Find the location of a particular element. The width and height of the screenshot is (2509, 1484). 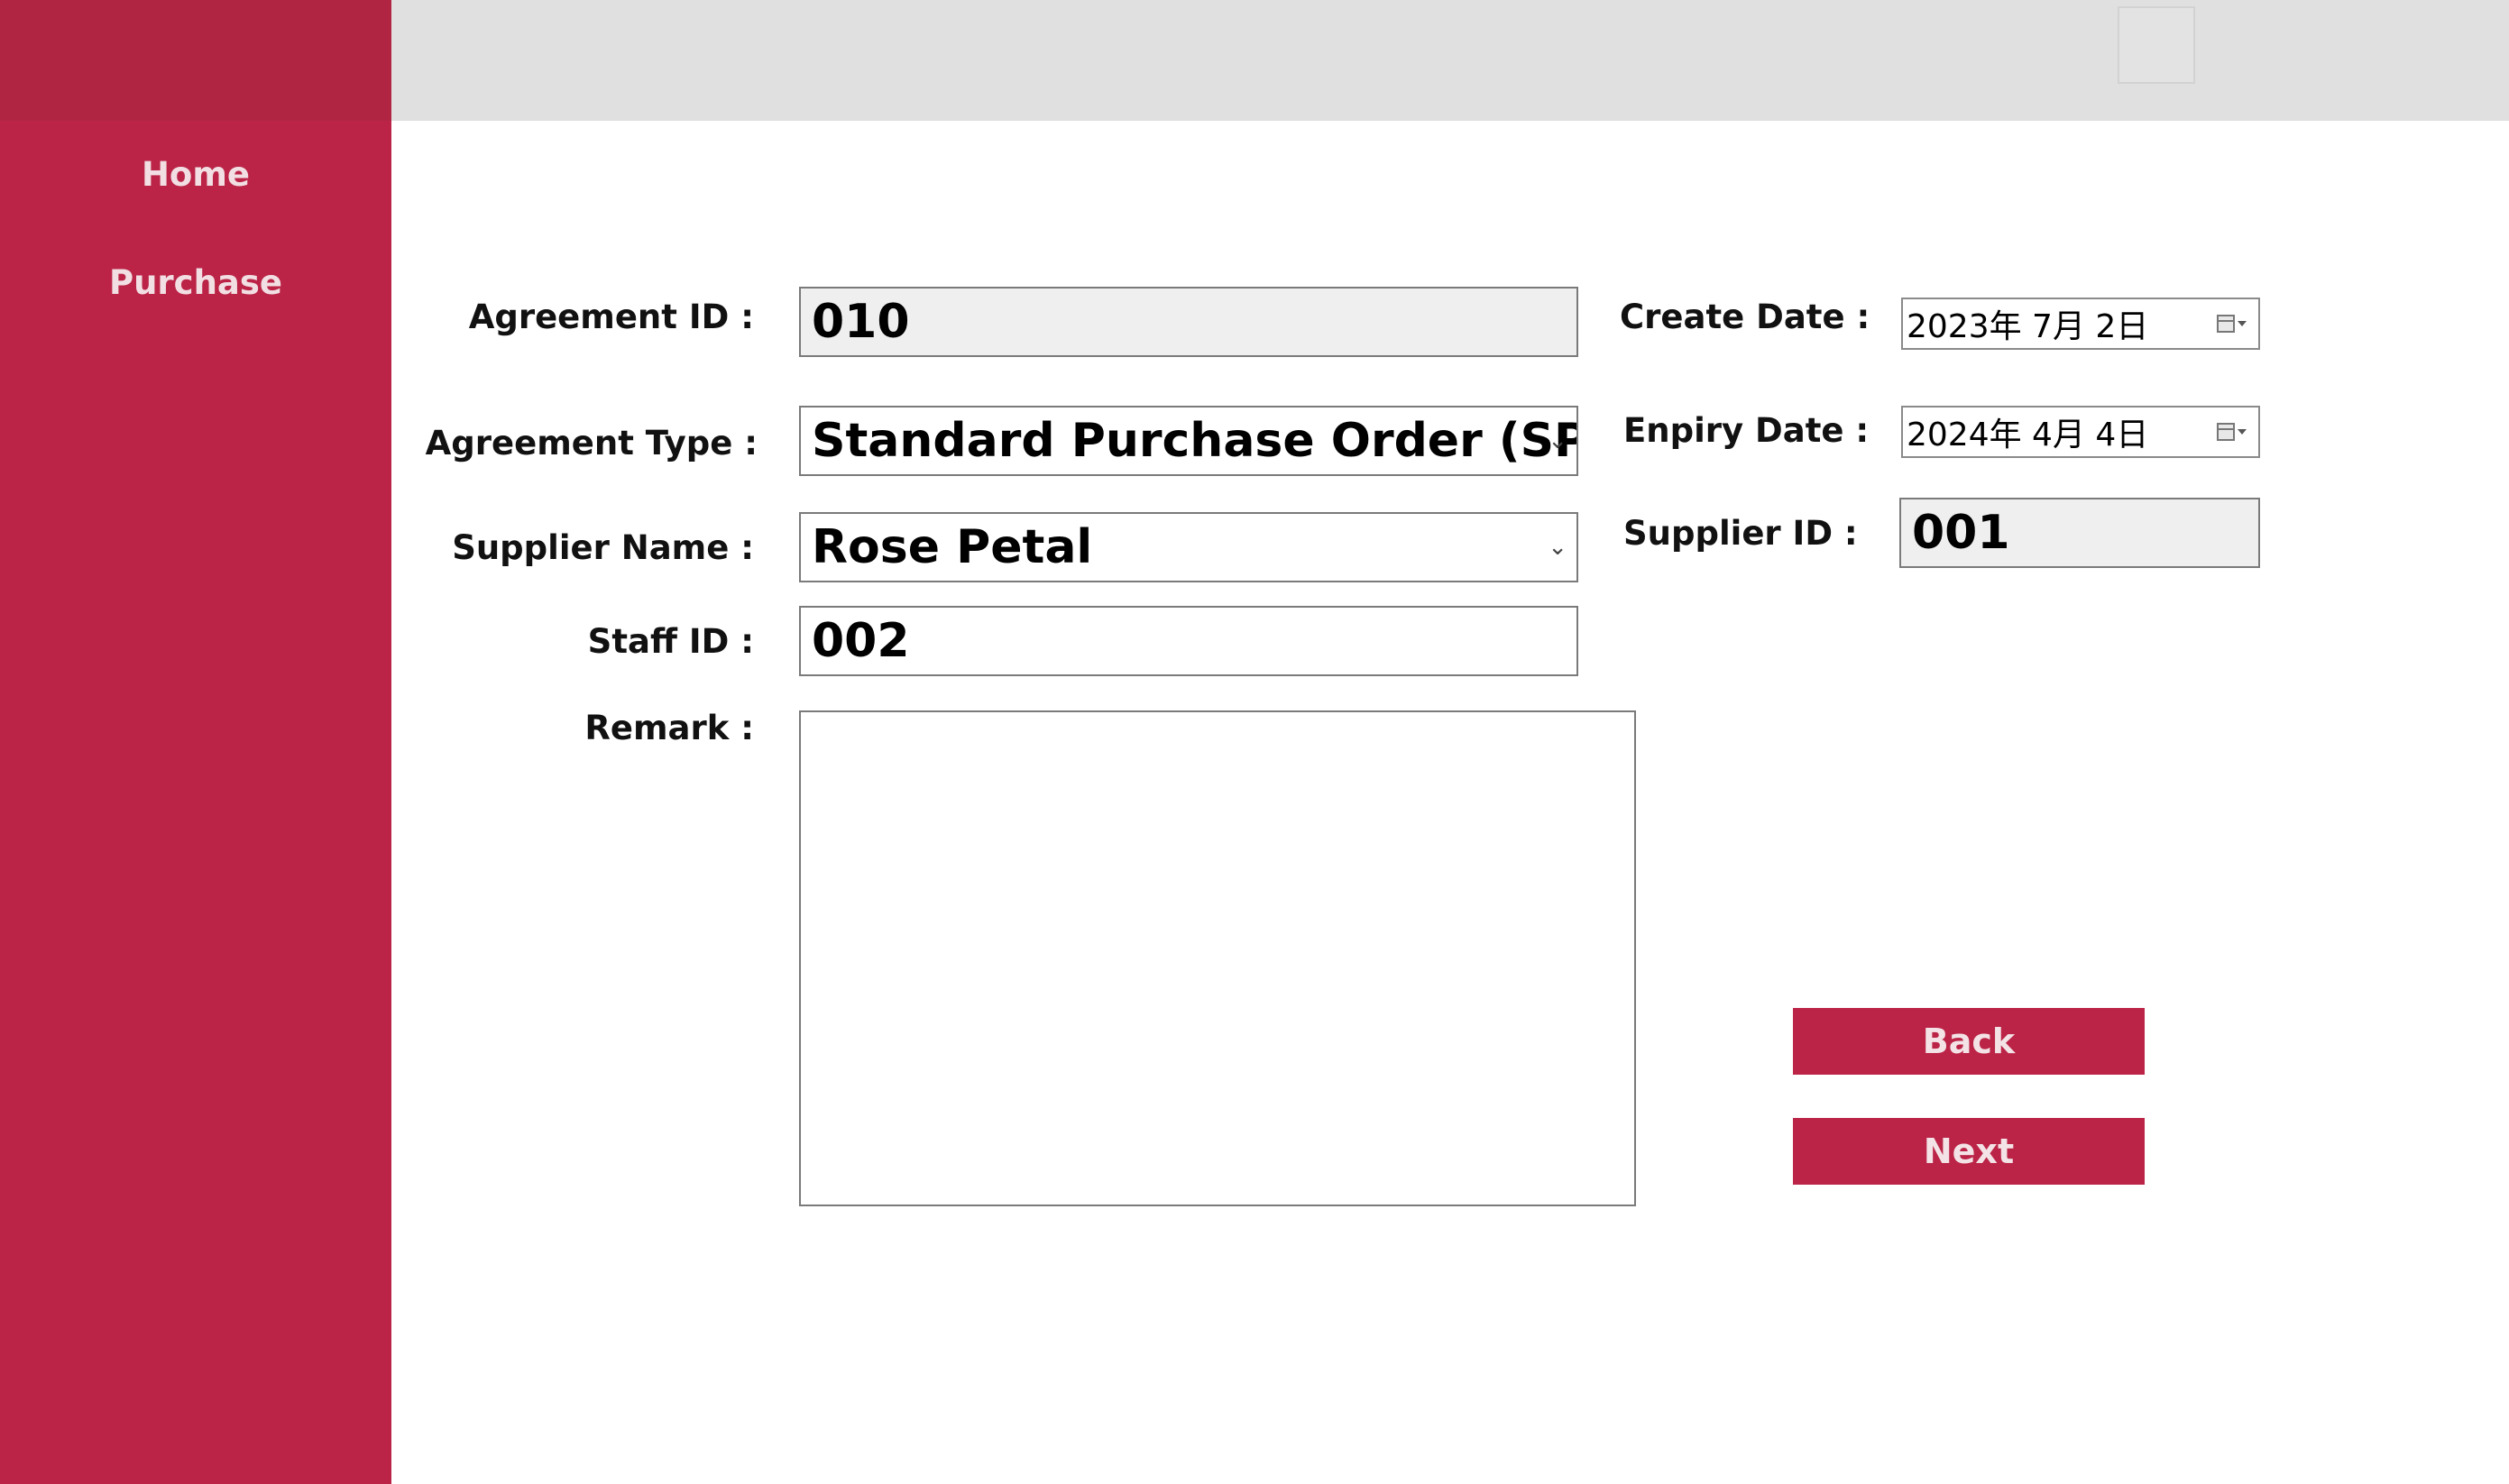

supplier-name-value: Rose Petal is located at coordinates (952, 547).